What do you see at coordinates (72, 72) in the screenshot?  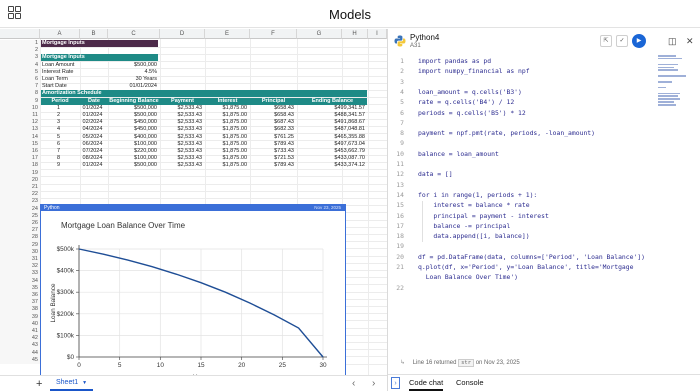 I see `input-label: Interest Rate` at bounding box center [72, 72].